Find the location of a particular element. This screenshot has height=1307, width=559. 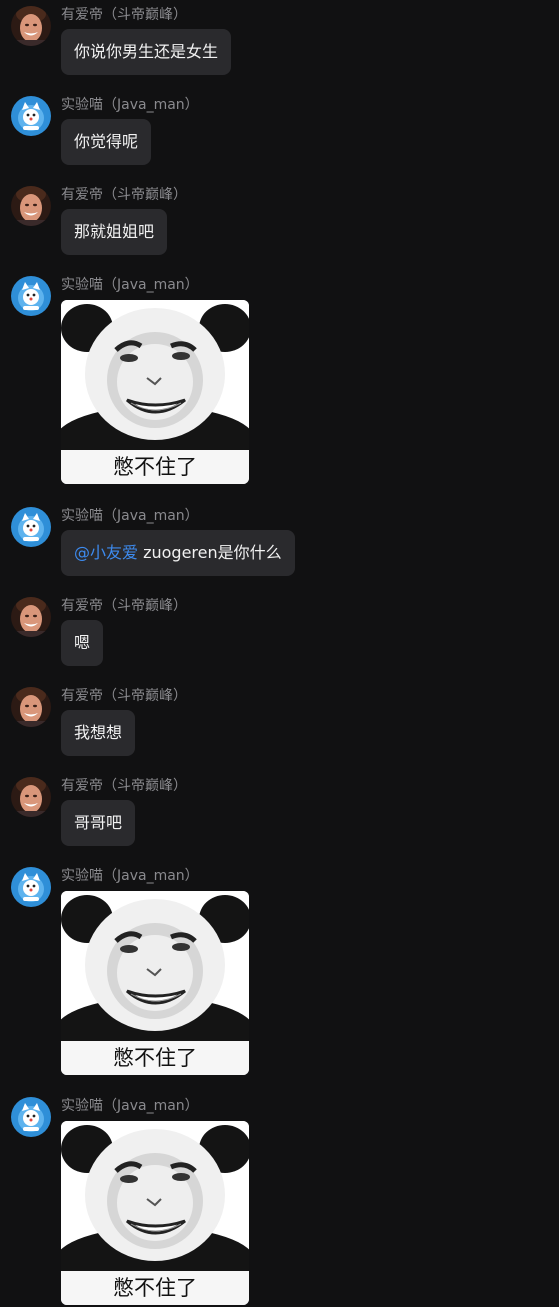

message-bubble: 你觉得呢 is located at coordinates (106, 142).